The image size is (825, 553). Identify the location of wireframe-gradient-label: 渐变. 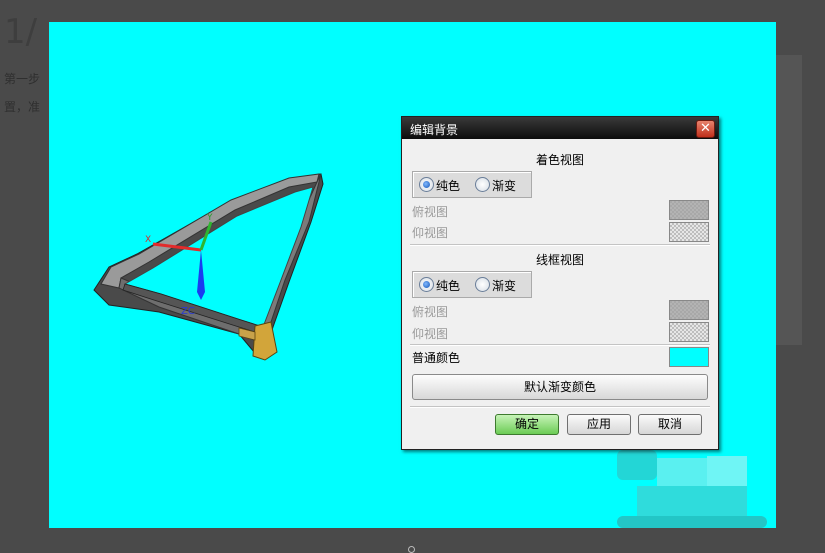
(504, 286).